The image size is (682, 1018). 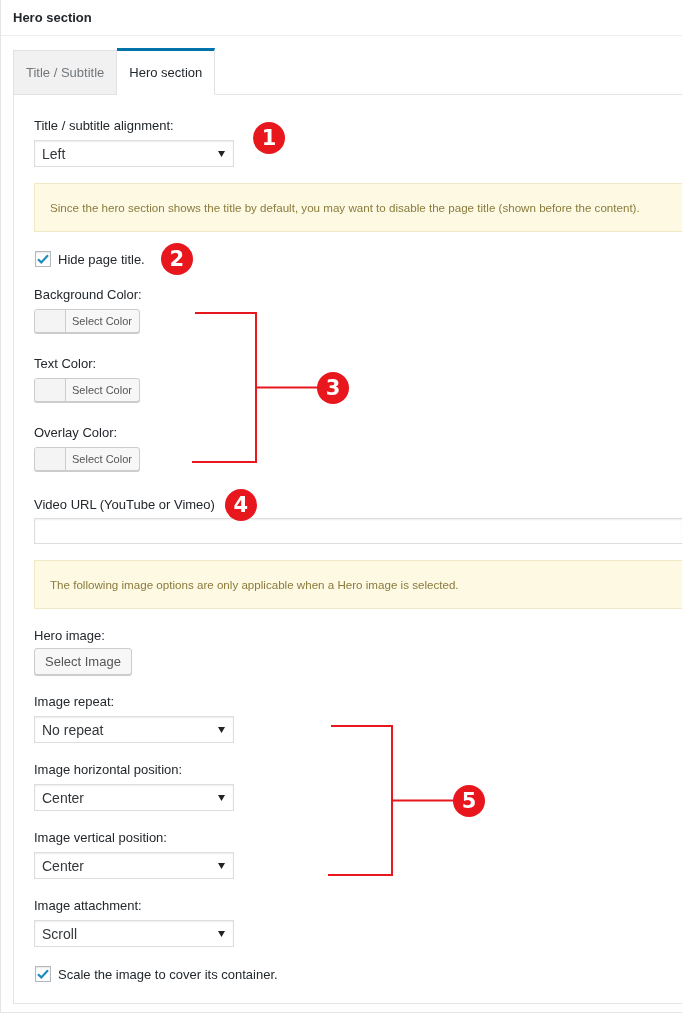 What do you see at coordinates (358, 531) in the screenshot?
I see `url-input` at bounding box center [358, 531].